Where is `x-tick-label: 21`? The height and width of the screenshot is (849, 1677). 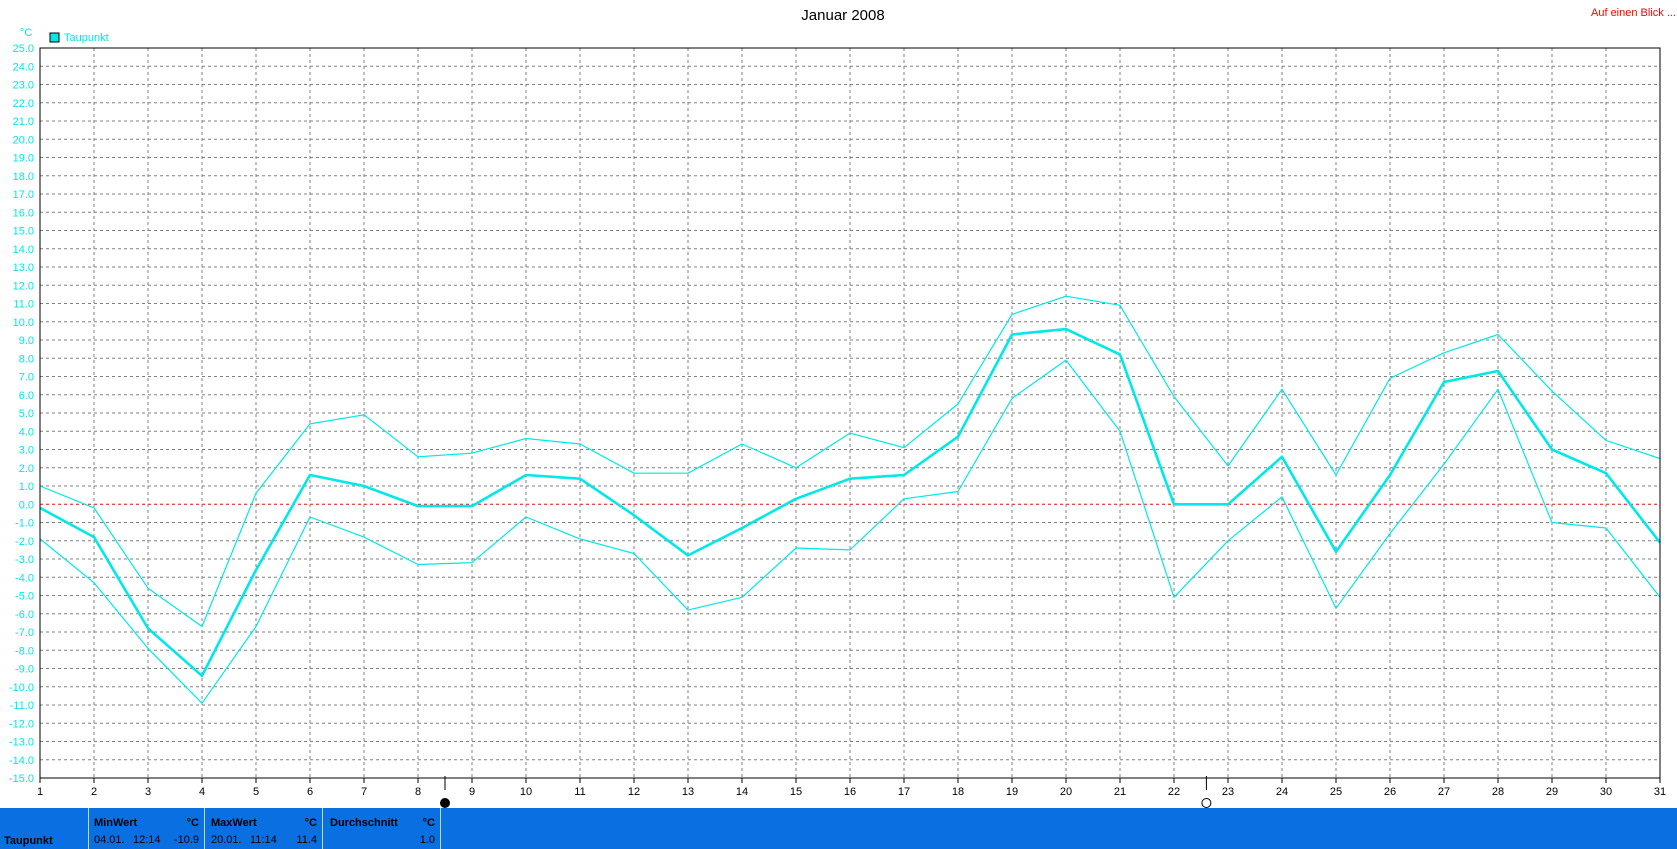 x-tick-label: 21 is located at coordinates (1120, 792).